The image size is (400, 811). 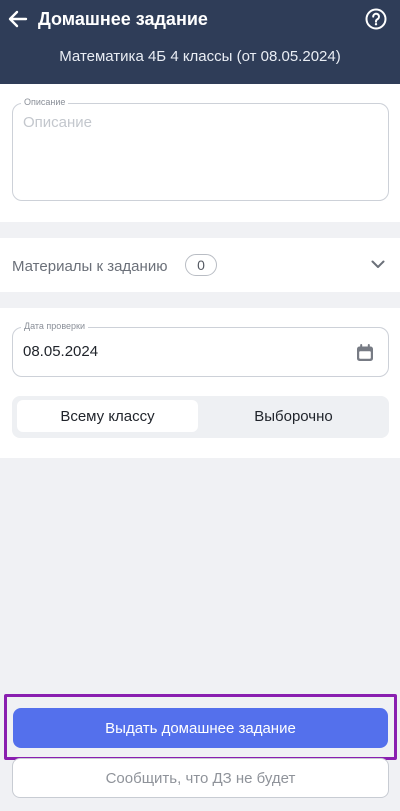 I want to click on materials-label: Материалы к заданию, so click(x=90, y=266).